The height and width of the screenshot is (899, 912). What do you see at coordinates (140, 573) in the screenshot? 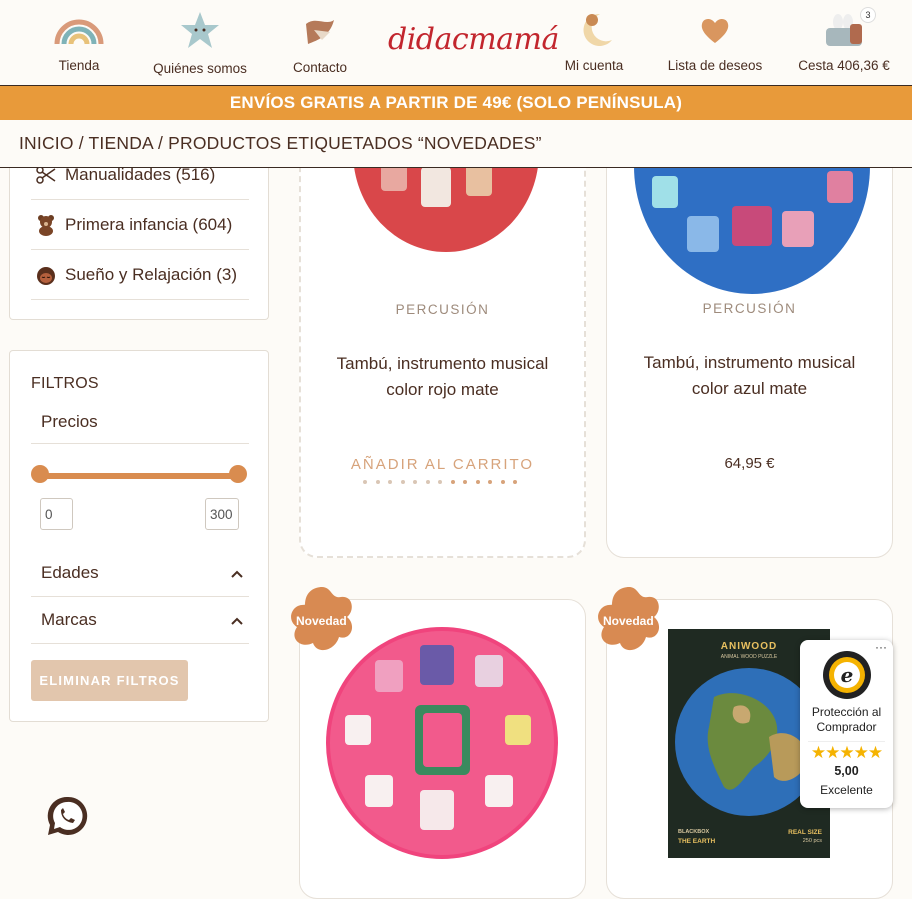
I see `ages-filter: Edades` at bounding box center [140, 573].